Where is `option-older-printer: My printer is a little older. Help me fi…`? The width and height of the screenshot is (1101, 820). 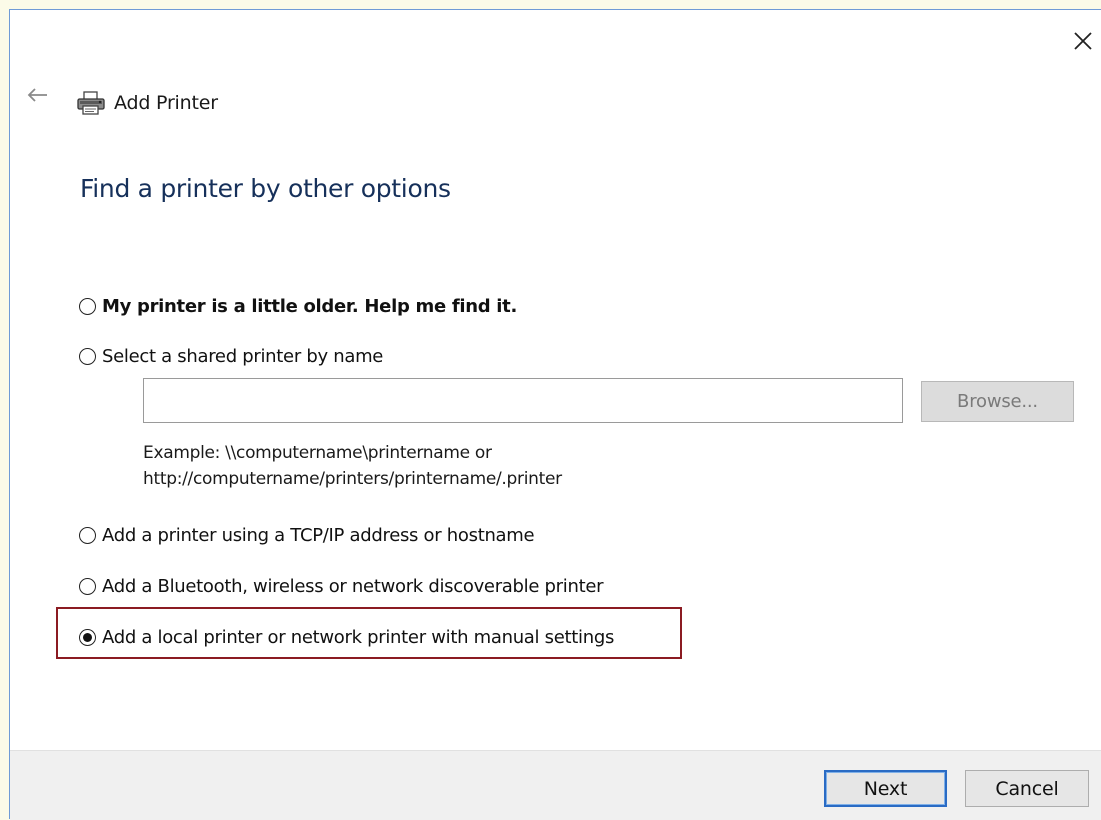 option-older-printer: My printer is a little older. Help me fi… is located at coordinates (298, 306).